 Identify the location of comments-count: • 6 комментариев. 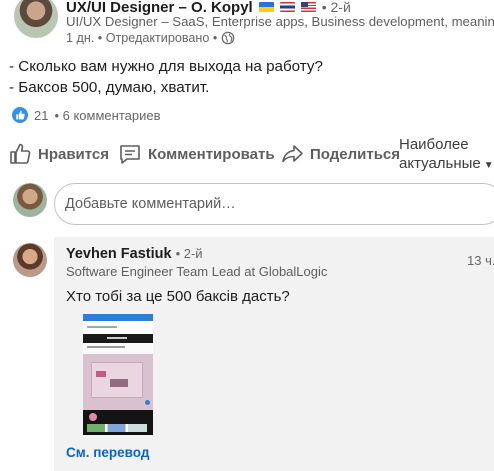
(107, 115).